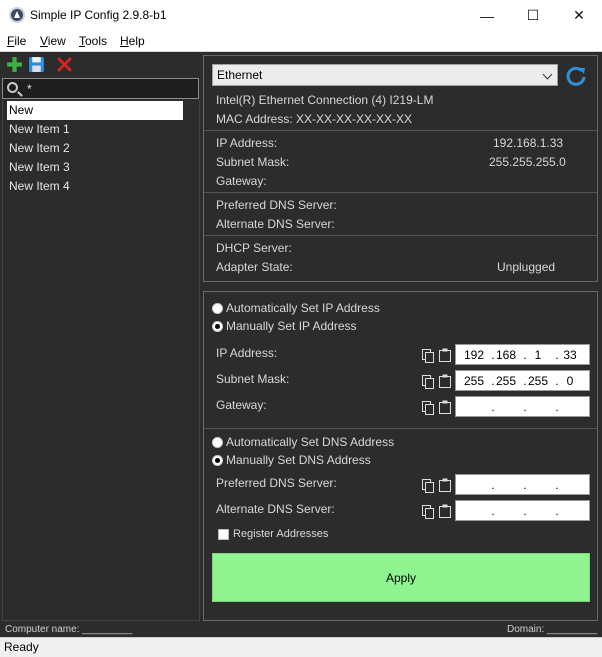  What do you see at coordinates (576, 76) in the screenshot?
I see `refresh-icon` at bounding box center [576, 76].